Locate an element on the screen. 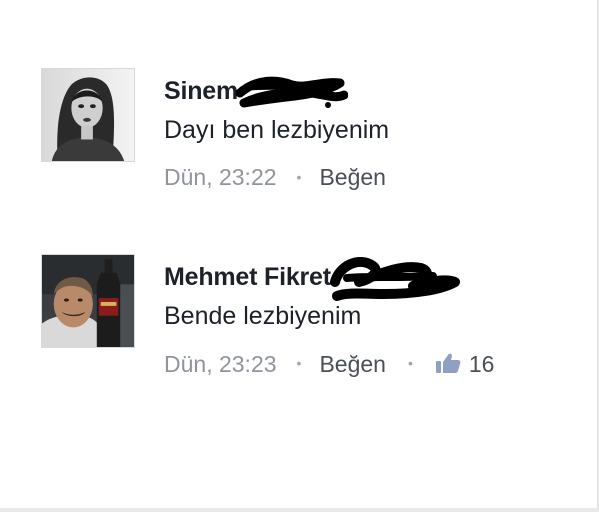 The height and width of the screenshot is (512, 599). author-name: Mehmet Fikret is located at coordinates (247, 277).